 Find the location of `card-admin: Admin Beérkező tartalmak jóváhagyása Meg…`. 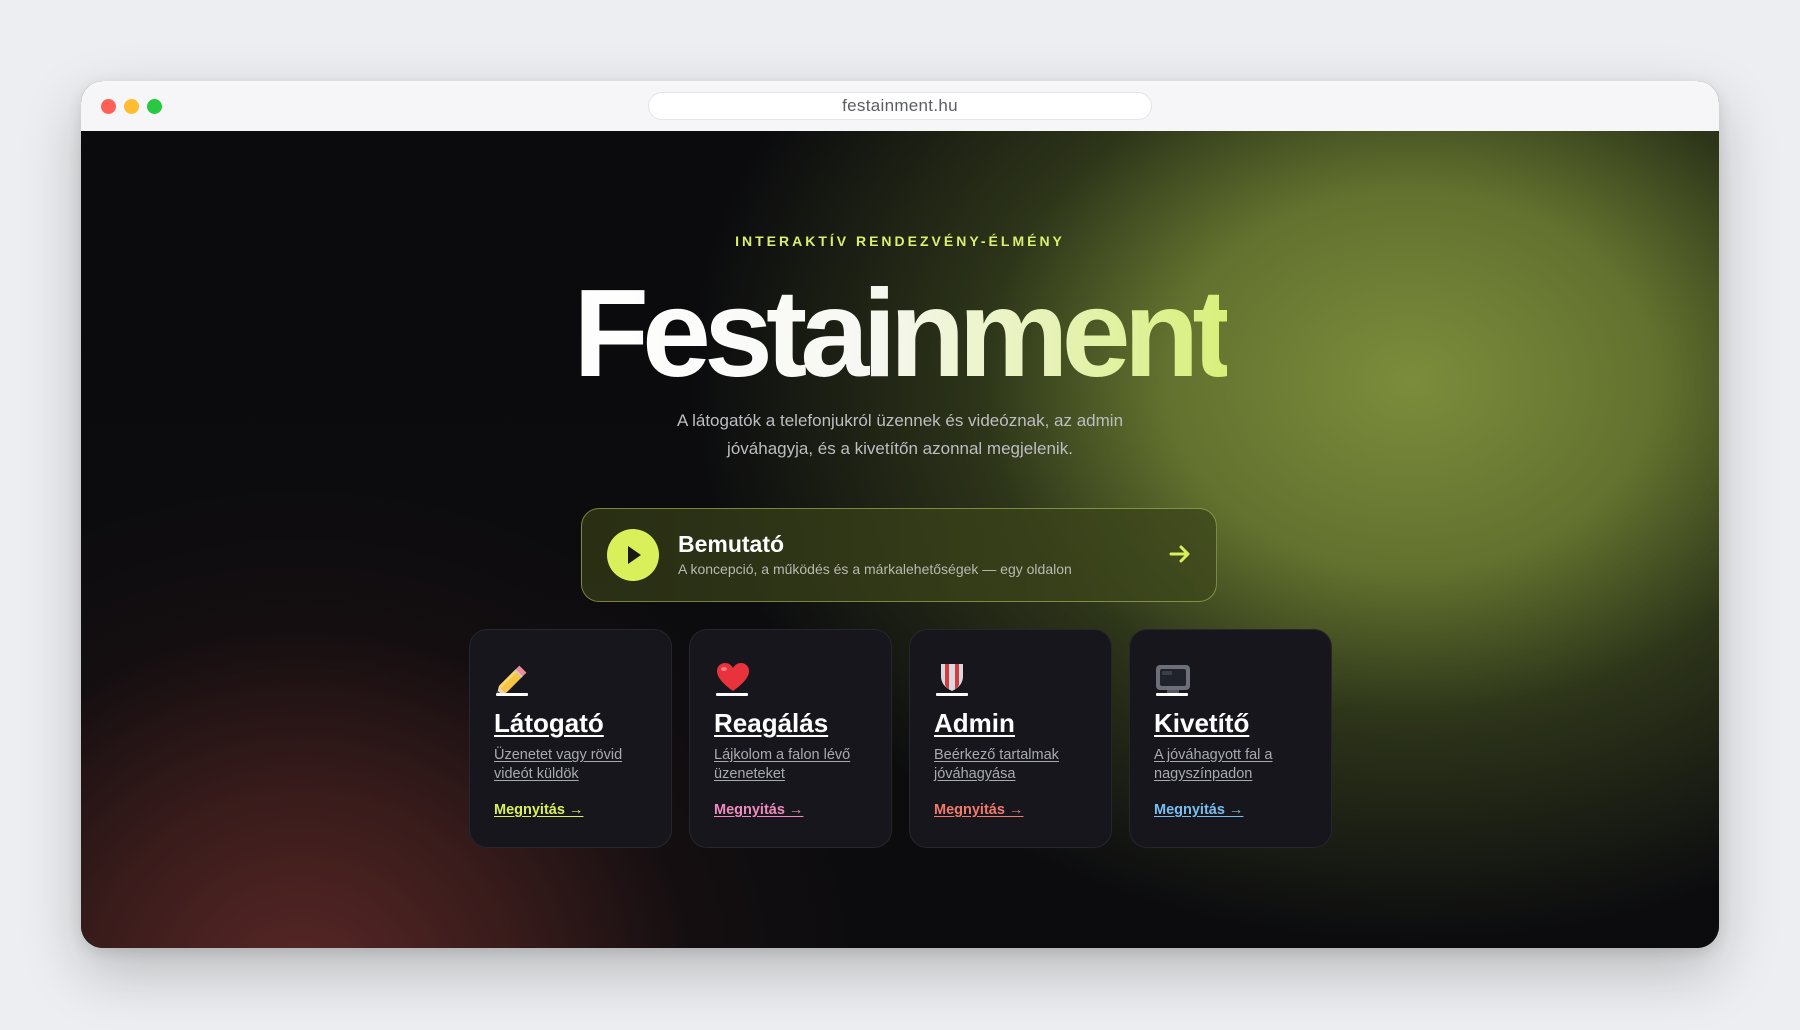

card-admin: Admin Beérkező tartalmak jóváhagyása Meg… is located at coordinates (1010, 738).